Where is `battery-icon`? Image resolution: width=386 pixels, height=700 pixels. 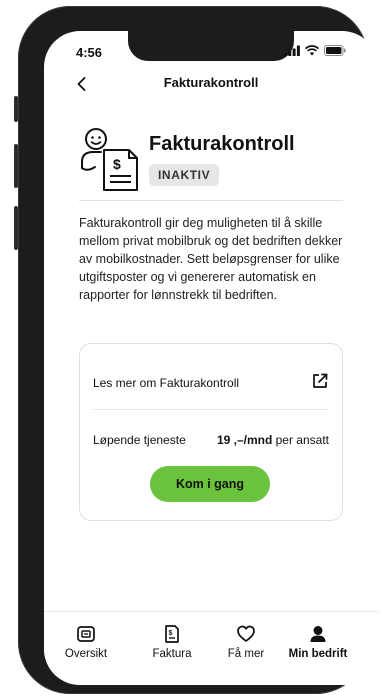 battery-icon is located at coordinates (335, 50).